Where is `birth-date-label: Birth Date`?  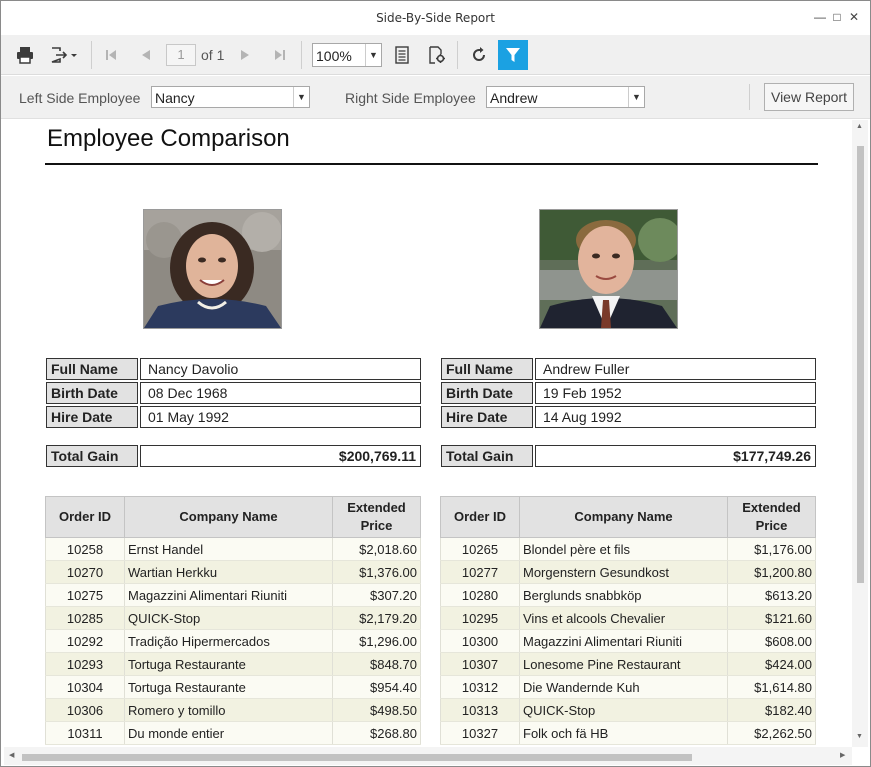
birth-date-label: Birth Date is located at coordinates (487, 393).